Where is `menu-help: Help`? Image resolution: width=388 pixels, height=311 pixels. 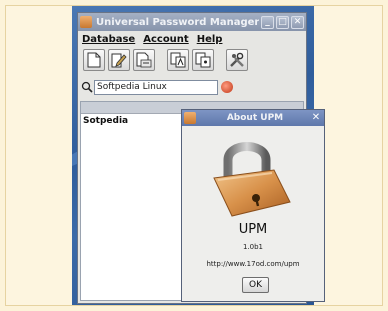
menu-help: Help is located at coordinates (210, 39).